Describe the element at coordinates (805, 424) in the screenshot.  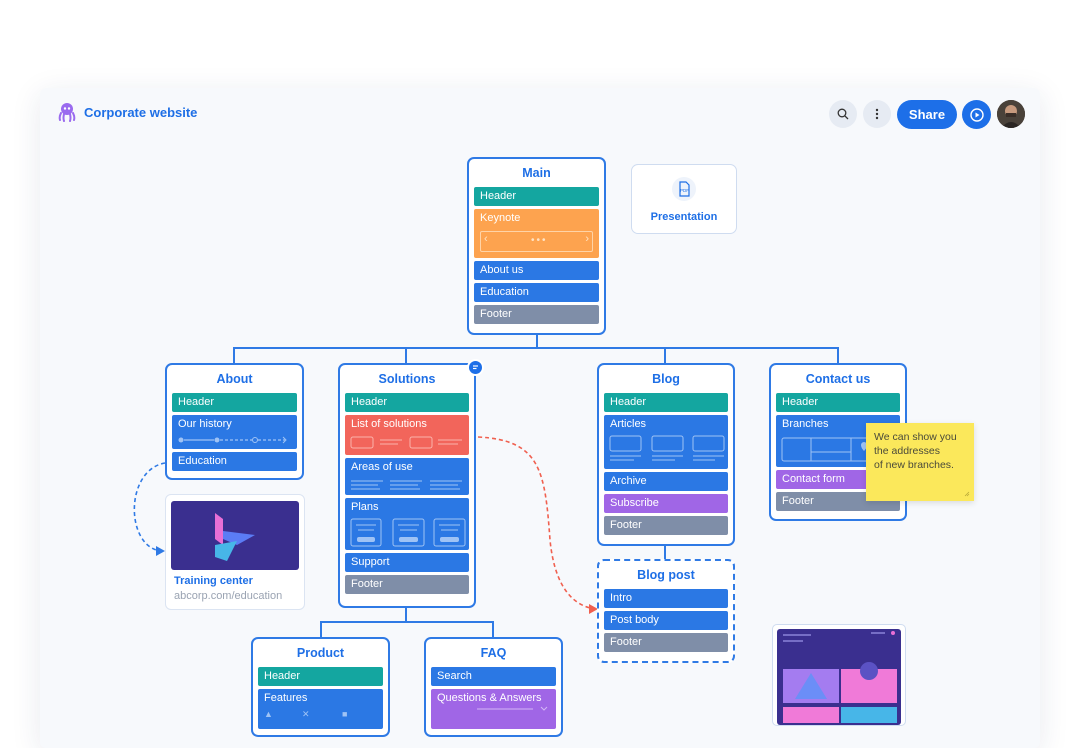
I see `section-label: Branches` at that location.